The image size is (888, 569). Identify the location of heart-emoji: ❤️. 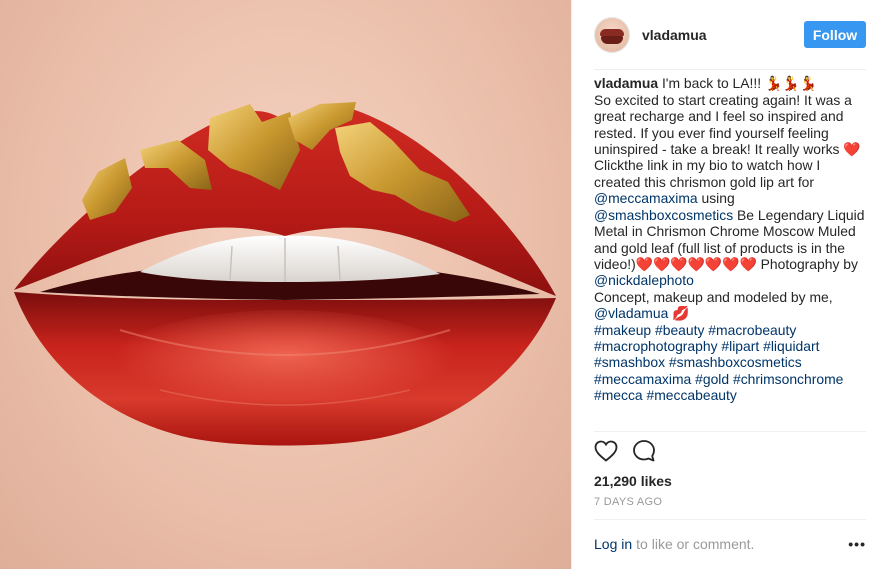
(852, 149).